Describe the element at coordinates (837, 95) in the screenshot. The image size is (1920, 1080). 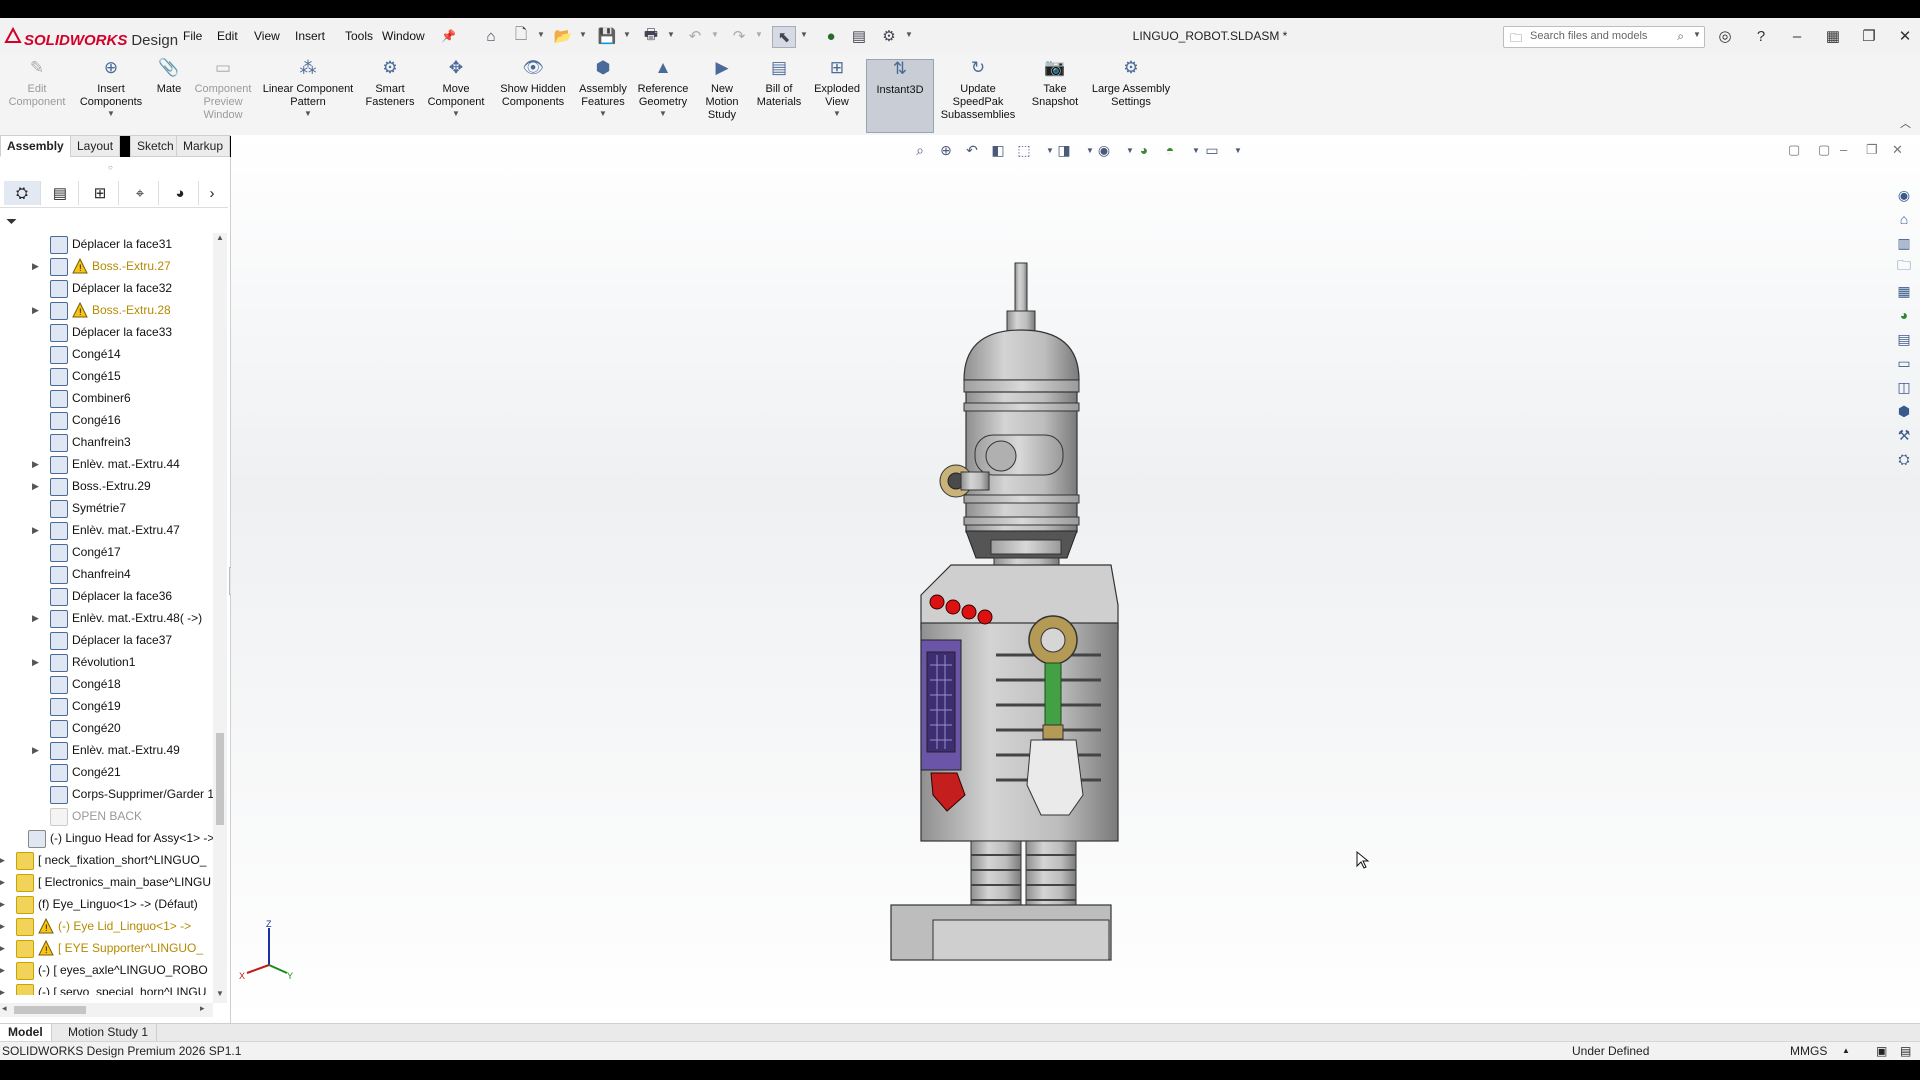
I see `exploded-view-button: ⊞ Exploded View ▼` at that location.